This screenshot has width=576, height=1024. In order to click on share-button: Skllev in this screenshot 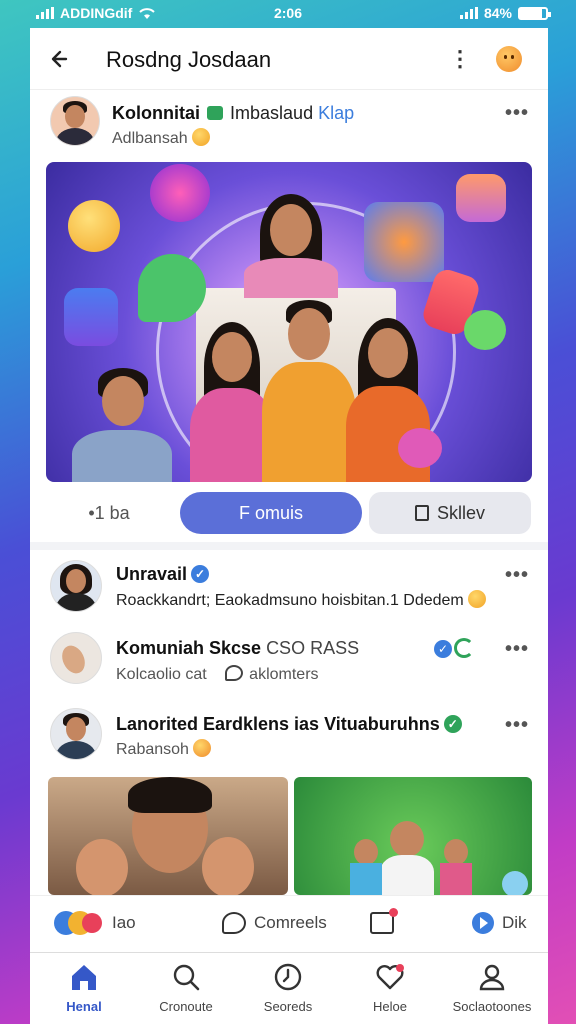, I will do `click(450, 513)`.